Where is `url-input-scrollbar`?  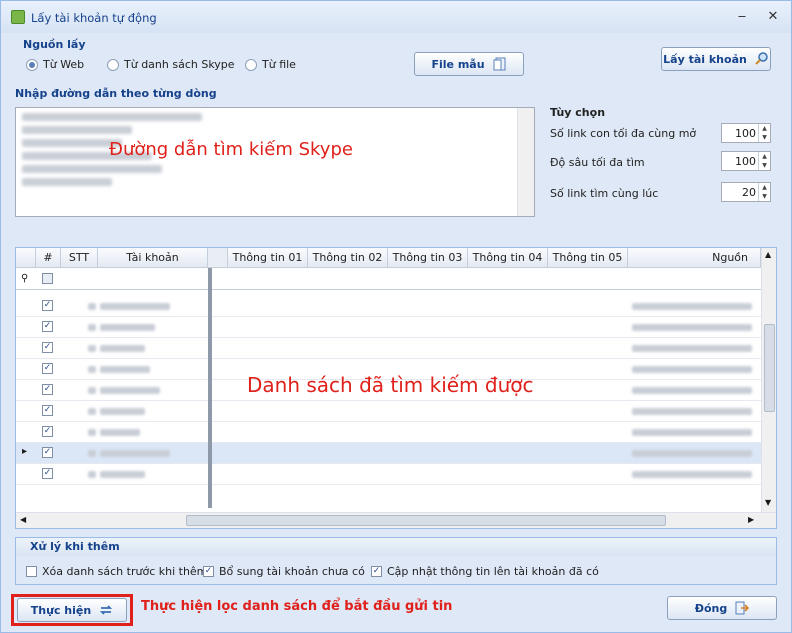 url-input-scrollbar is located at coordinates (525, 162).